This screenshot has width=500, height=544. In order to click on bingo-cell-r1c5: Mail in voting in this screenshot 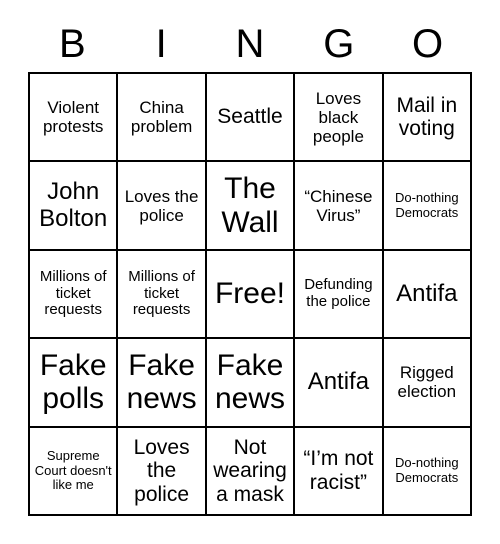, I will do `click(427, 118)`.